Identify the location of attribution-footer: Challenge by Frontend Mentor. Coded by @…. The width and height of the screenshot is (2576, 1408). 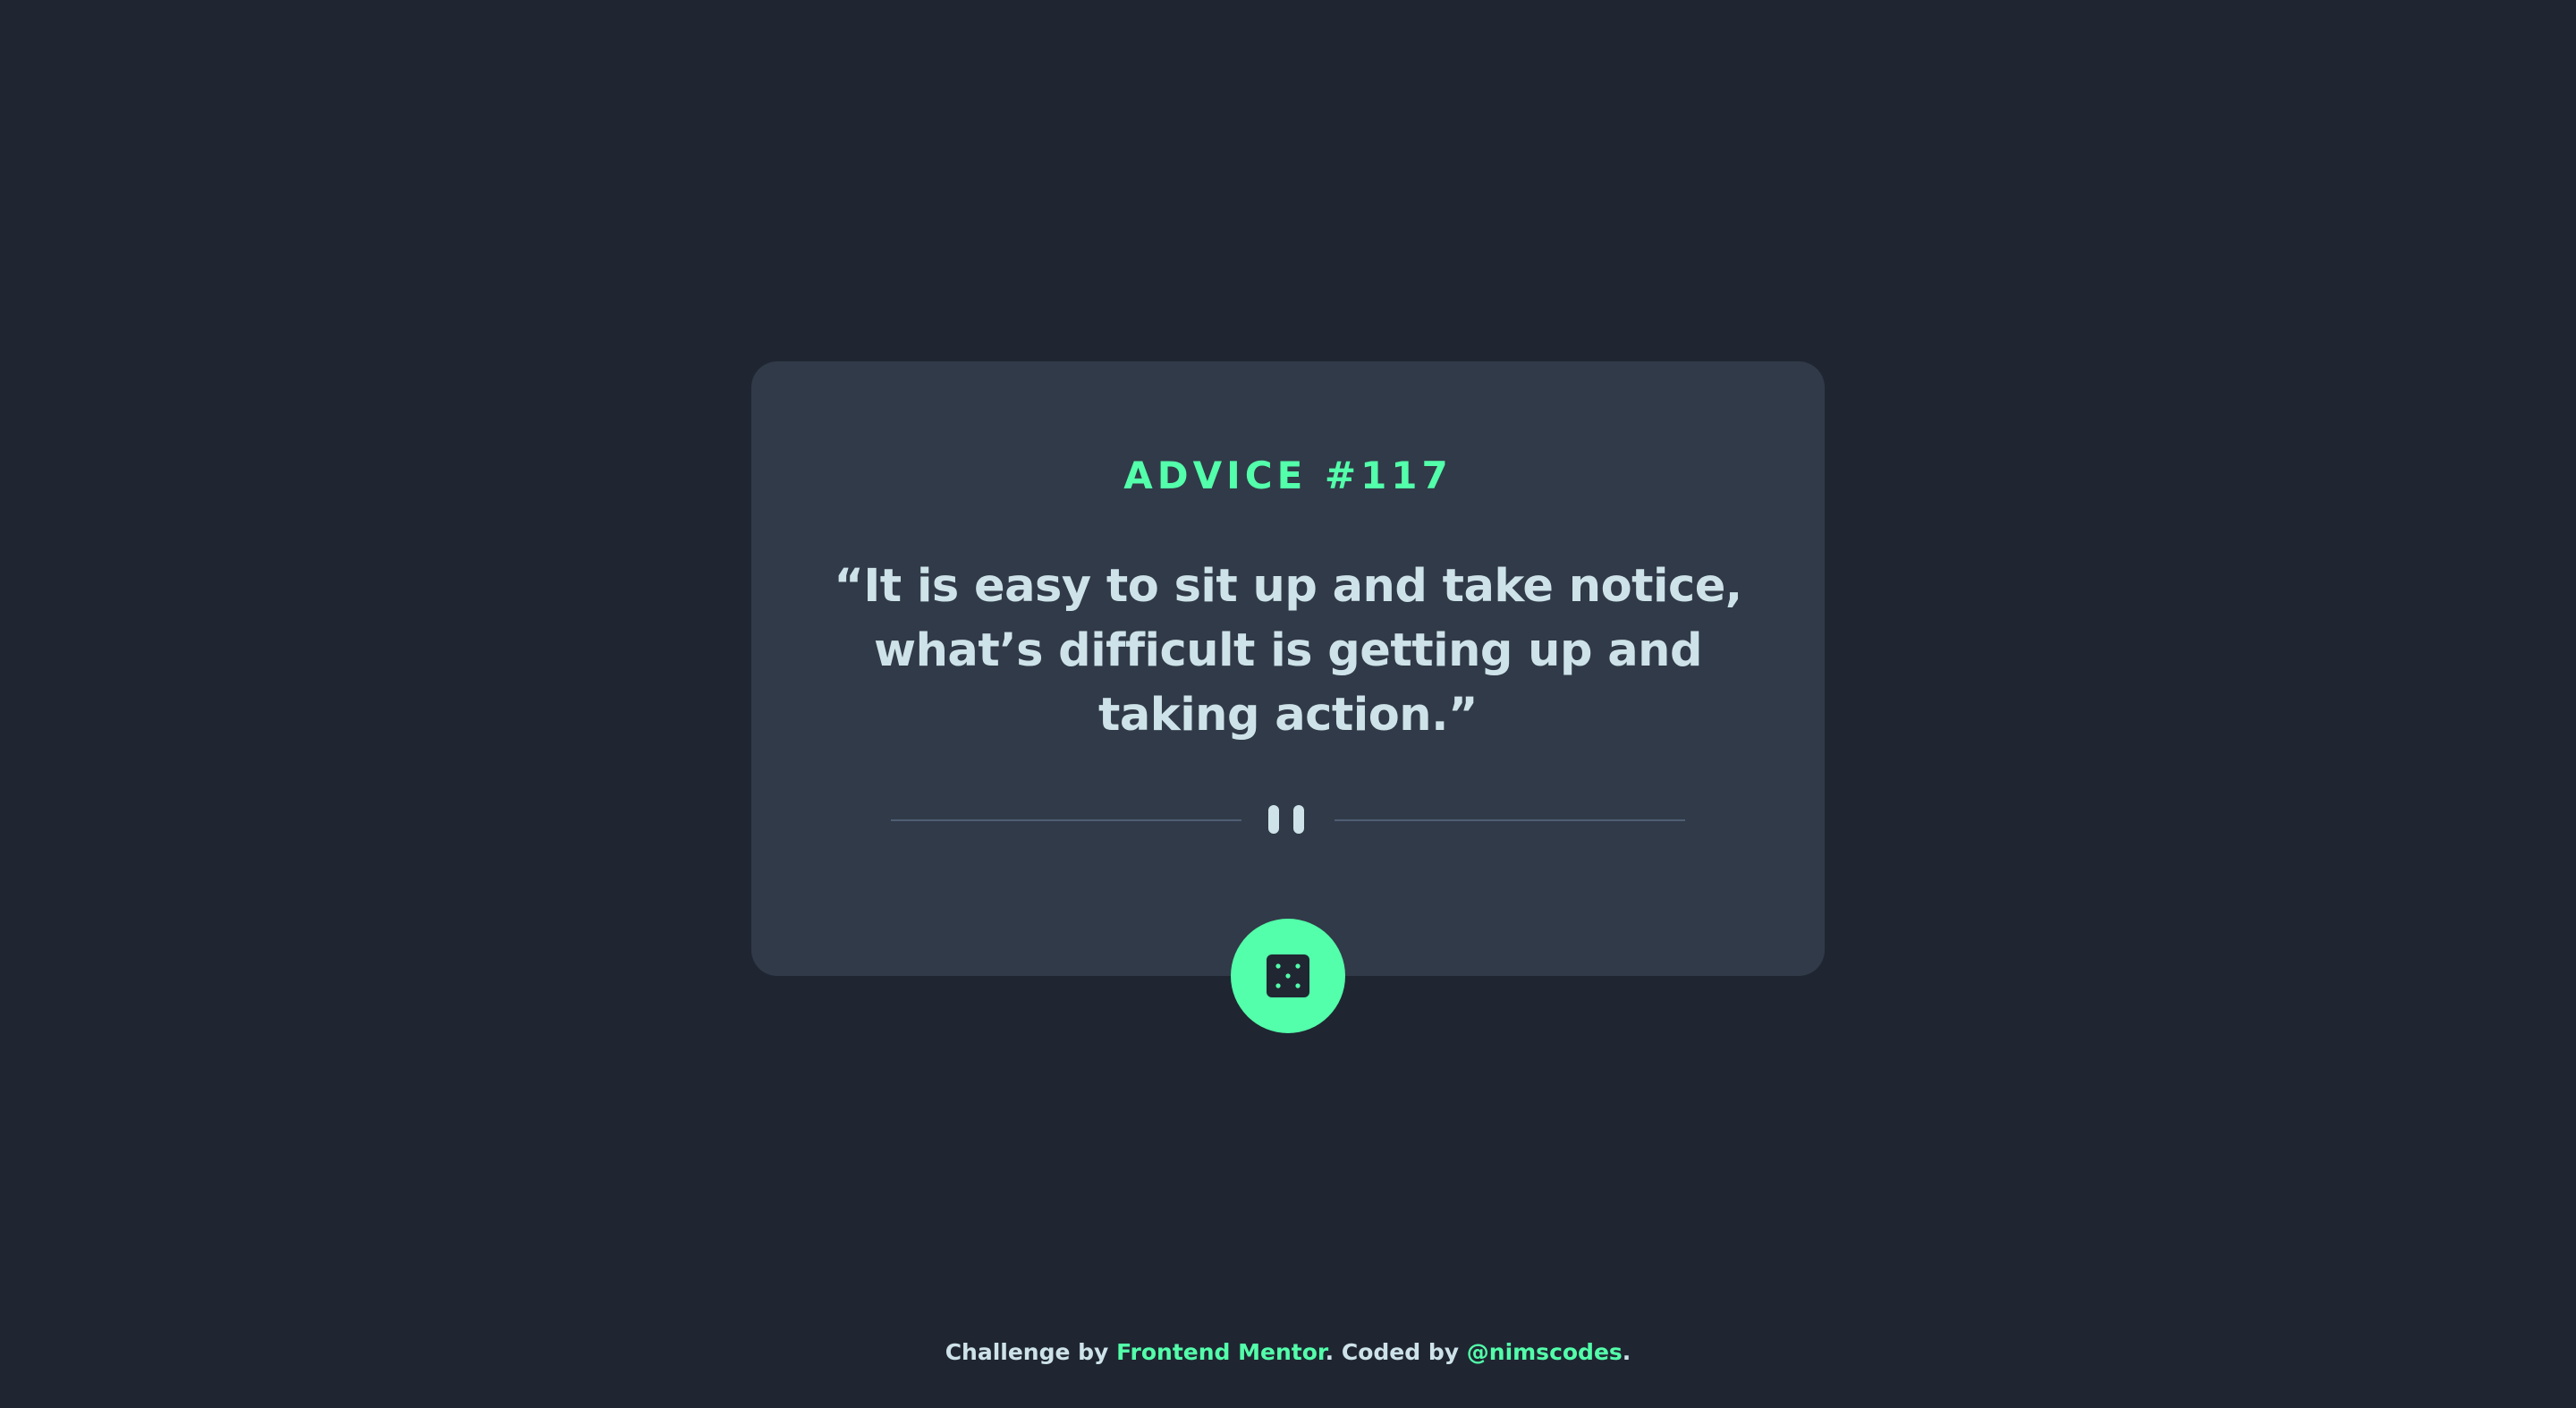
(1288, 1352).